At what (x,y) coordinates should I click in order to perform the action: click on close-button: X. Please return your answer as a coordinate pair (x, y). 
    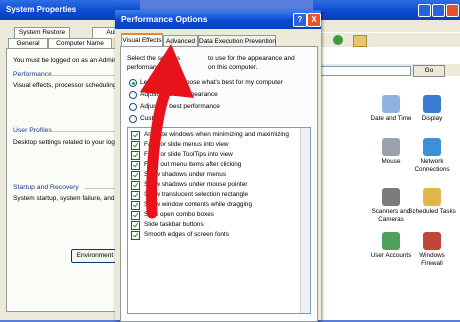
    Looking at the image, I should click on (314, 20).